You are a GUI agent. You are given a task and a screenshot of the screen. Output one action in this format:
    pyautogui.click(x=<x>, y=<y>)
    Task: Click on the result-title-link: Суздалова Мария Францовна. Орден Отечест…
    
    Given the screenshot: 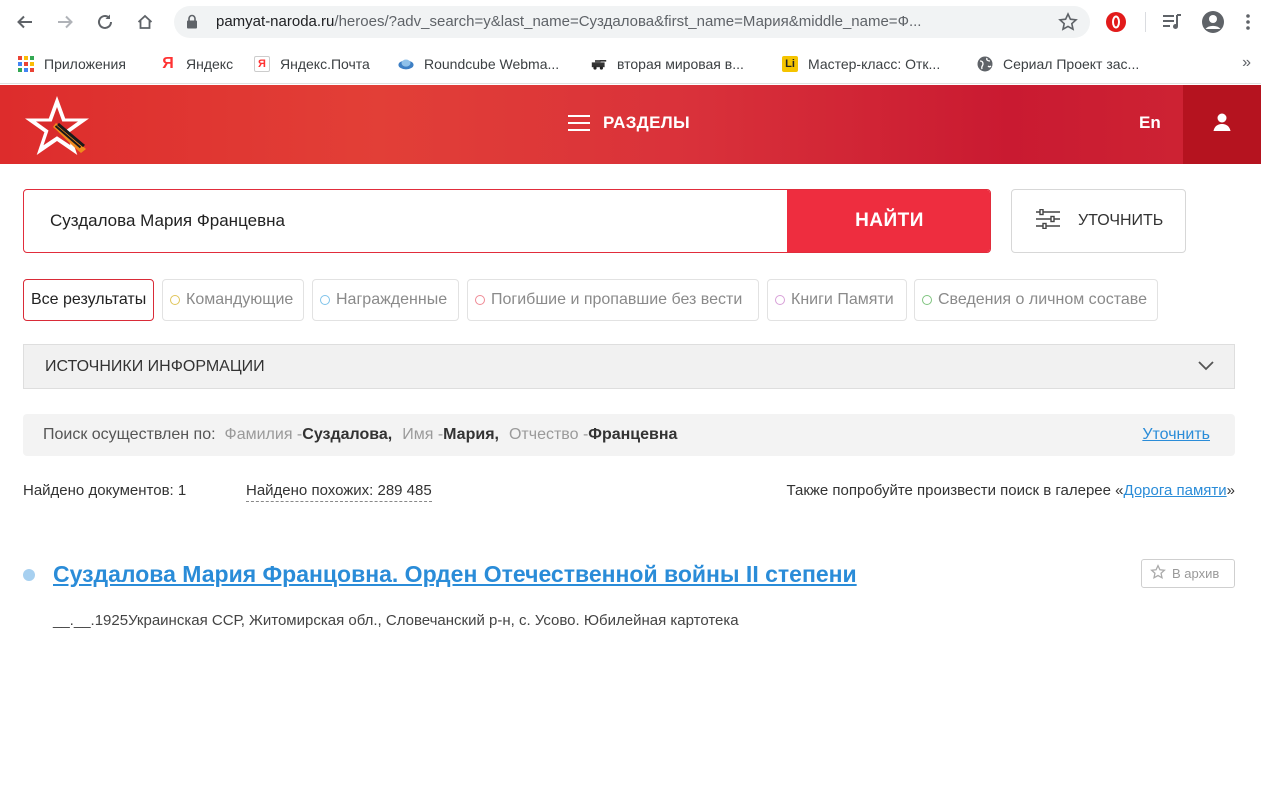 What is the action you would take?
    pyautogui.click(x=455, y=574)
    